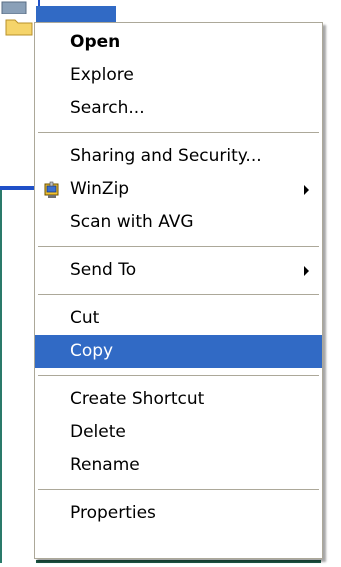 The height and width of the screenshot is (567, 341). Describe the element at coordinates (51, 189) in the screenshot. I see `winzip-icon` at that location.